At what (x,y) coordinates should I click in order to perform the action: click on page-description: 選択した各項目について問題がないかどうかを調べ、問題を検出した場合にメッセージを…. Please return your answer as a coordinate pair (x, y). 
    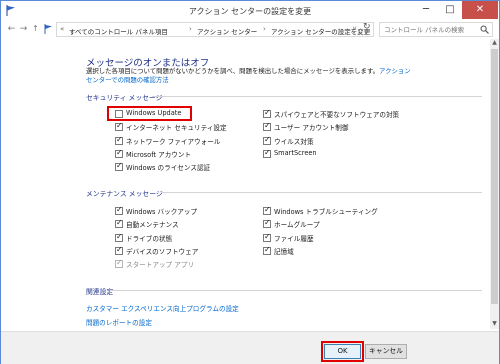
    Looking at the image, I should click on (251, 76).